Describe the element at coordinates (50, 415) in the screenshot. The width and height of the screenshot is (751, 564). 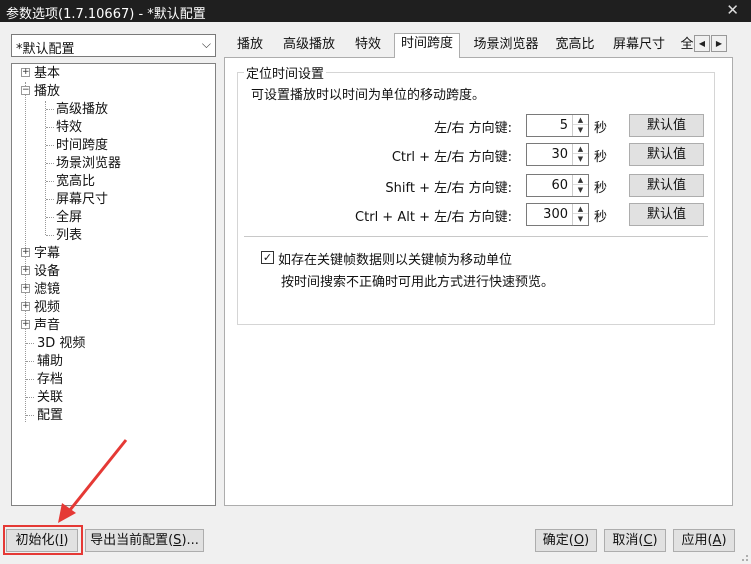
I see `tree-item-config: 配置` at that location.